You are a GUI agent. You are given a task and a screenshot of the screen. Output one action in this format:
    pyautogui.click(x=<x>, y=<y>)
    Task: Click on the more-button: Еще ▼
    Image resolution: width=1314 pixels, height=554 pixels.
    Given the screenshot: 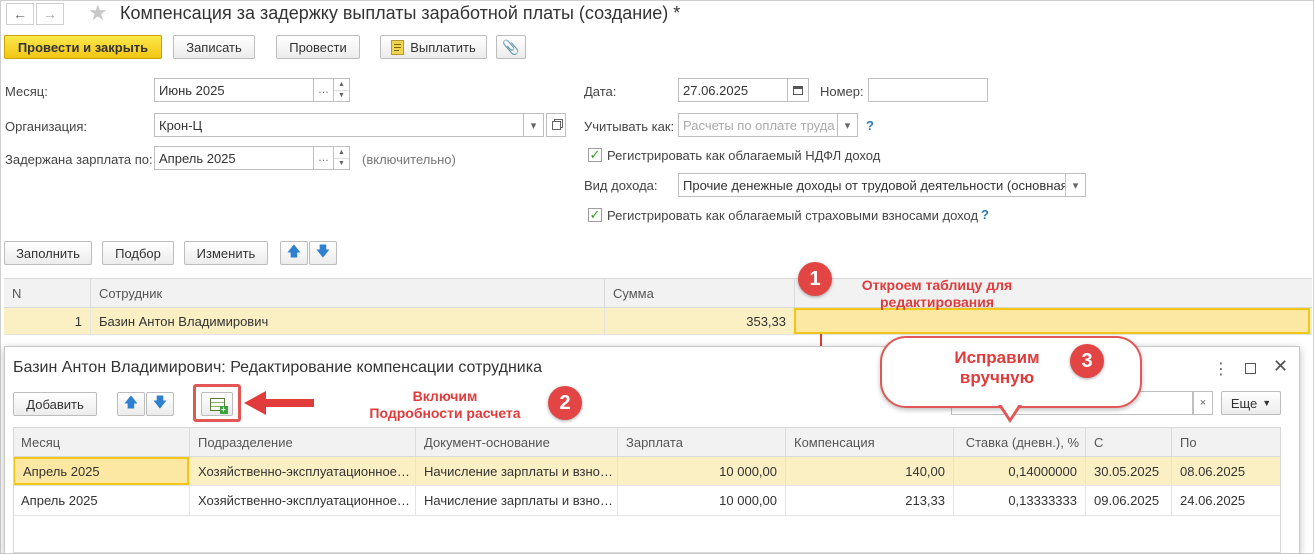 What is the action you would take?
    pyautogui.click(x=1251, y=403)
    